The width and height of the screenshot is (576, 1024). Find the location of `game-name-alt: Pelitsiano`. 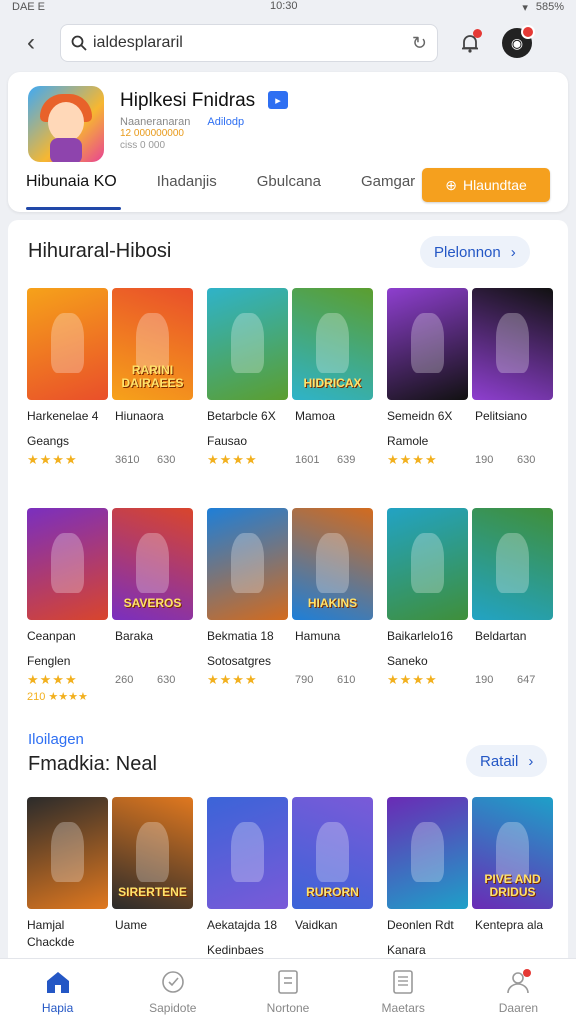

game-name-alt: Pelitsiano is located at coordinates (514, 416).